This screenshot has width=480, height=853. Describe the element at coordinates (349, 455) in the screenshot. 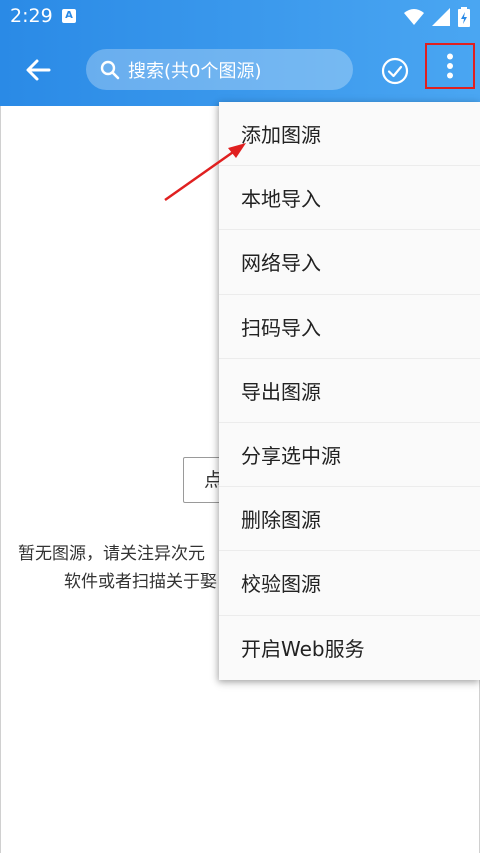

I see `menu-item-share-selected: 分享选中源` at that location.